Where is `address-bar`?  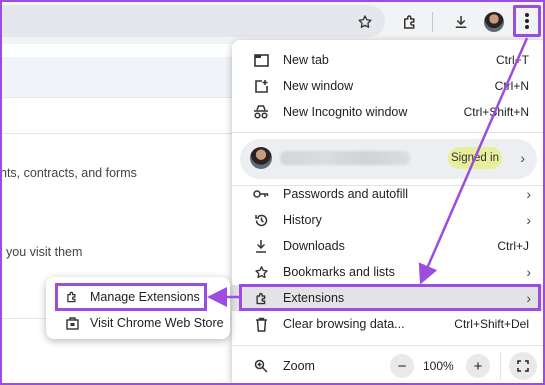
address-bar is located at coordinates (192, 21).